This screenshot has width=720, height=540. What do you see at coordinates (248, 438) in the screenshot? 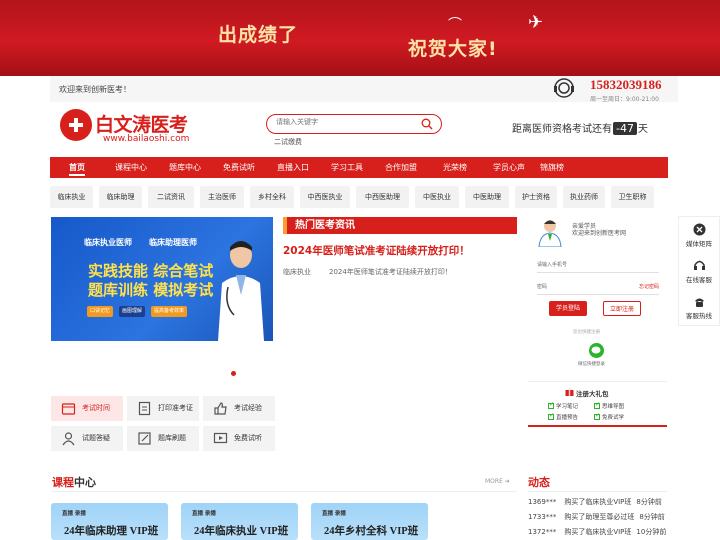
I see `quick-label: 免费试听` at bounding box center [248, 438].